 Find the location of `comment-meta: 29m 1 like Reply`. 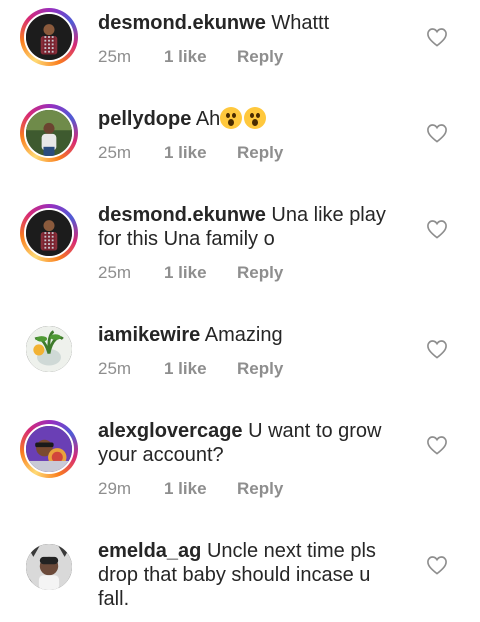

comment-meta: 29m 1 like Reply is located at coordinates (190, 489).